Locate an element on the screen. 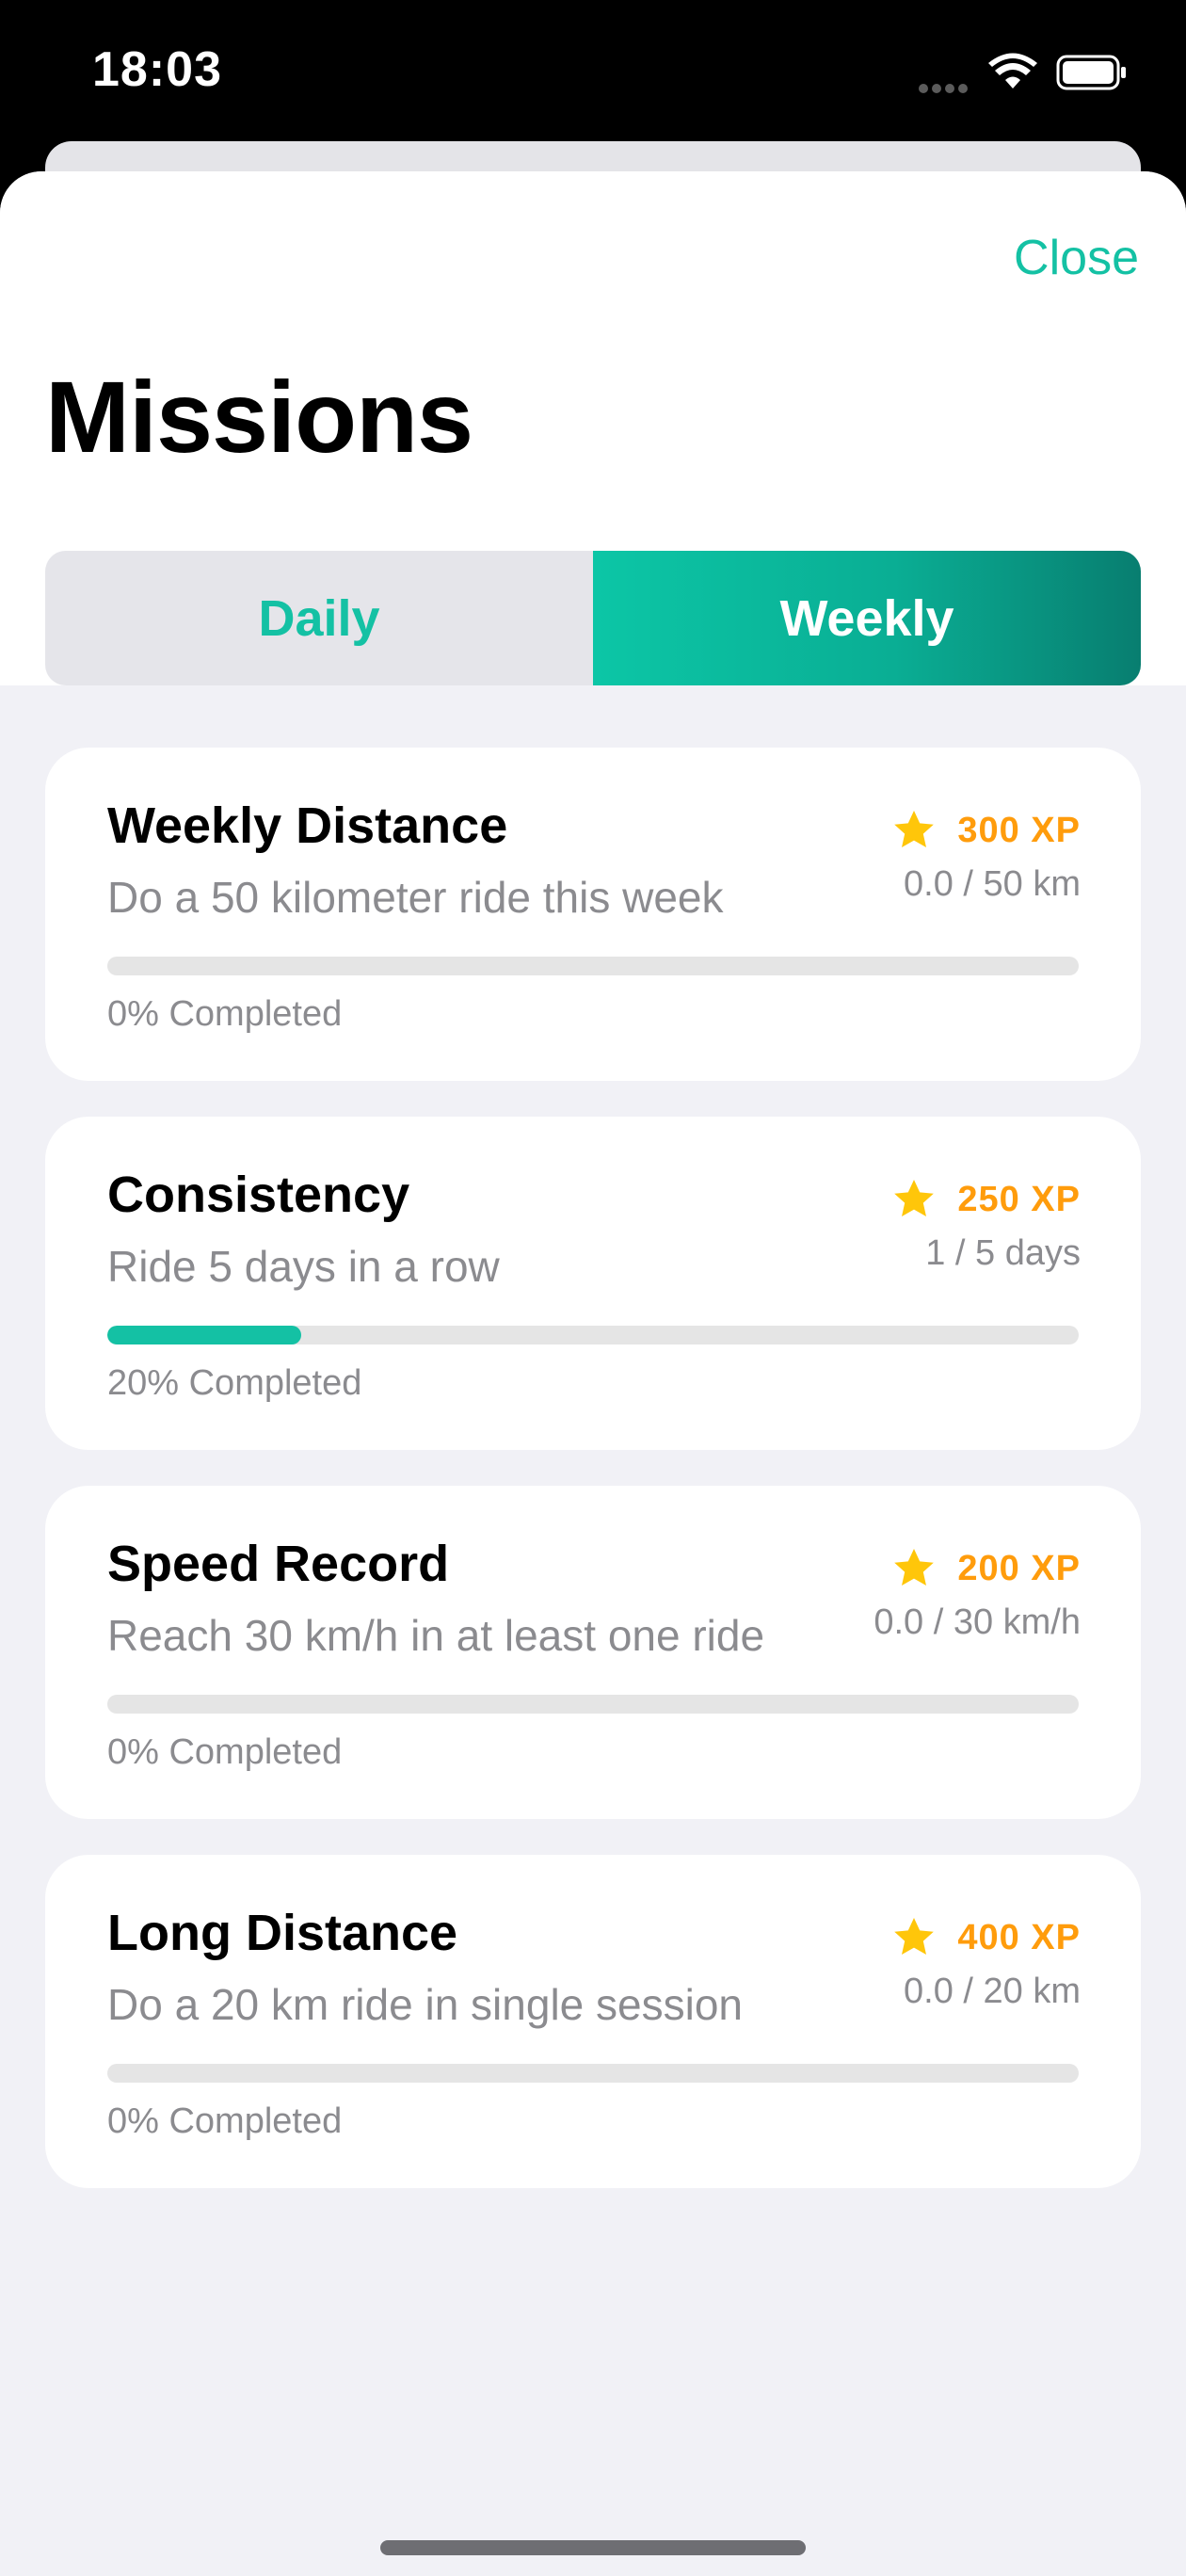 This screenshot has height=2576, width=1186. tab-weekly: Weekly is located at coordinates (867, 618).